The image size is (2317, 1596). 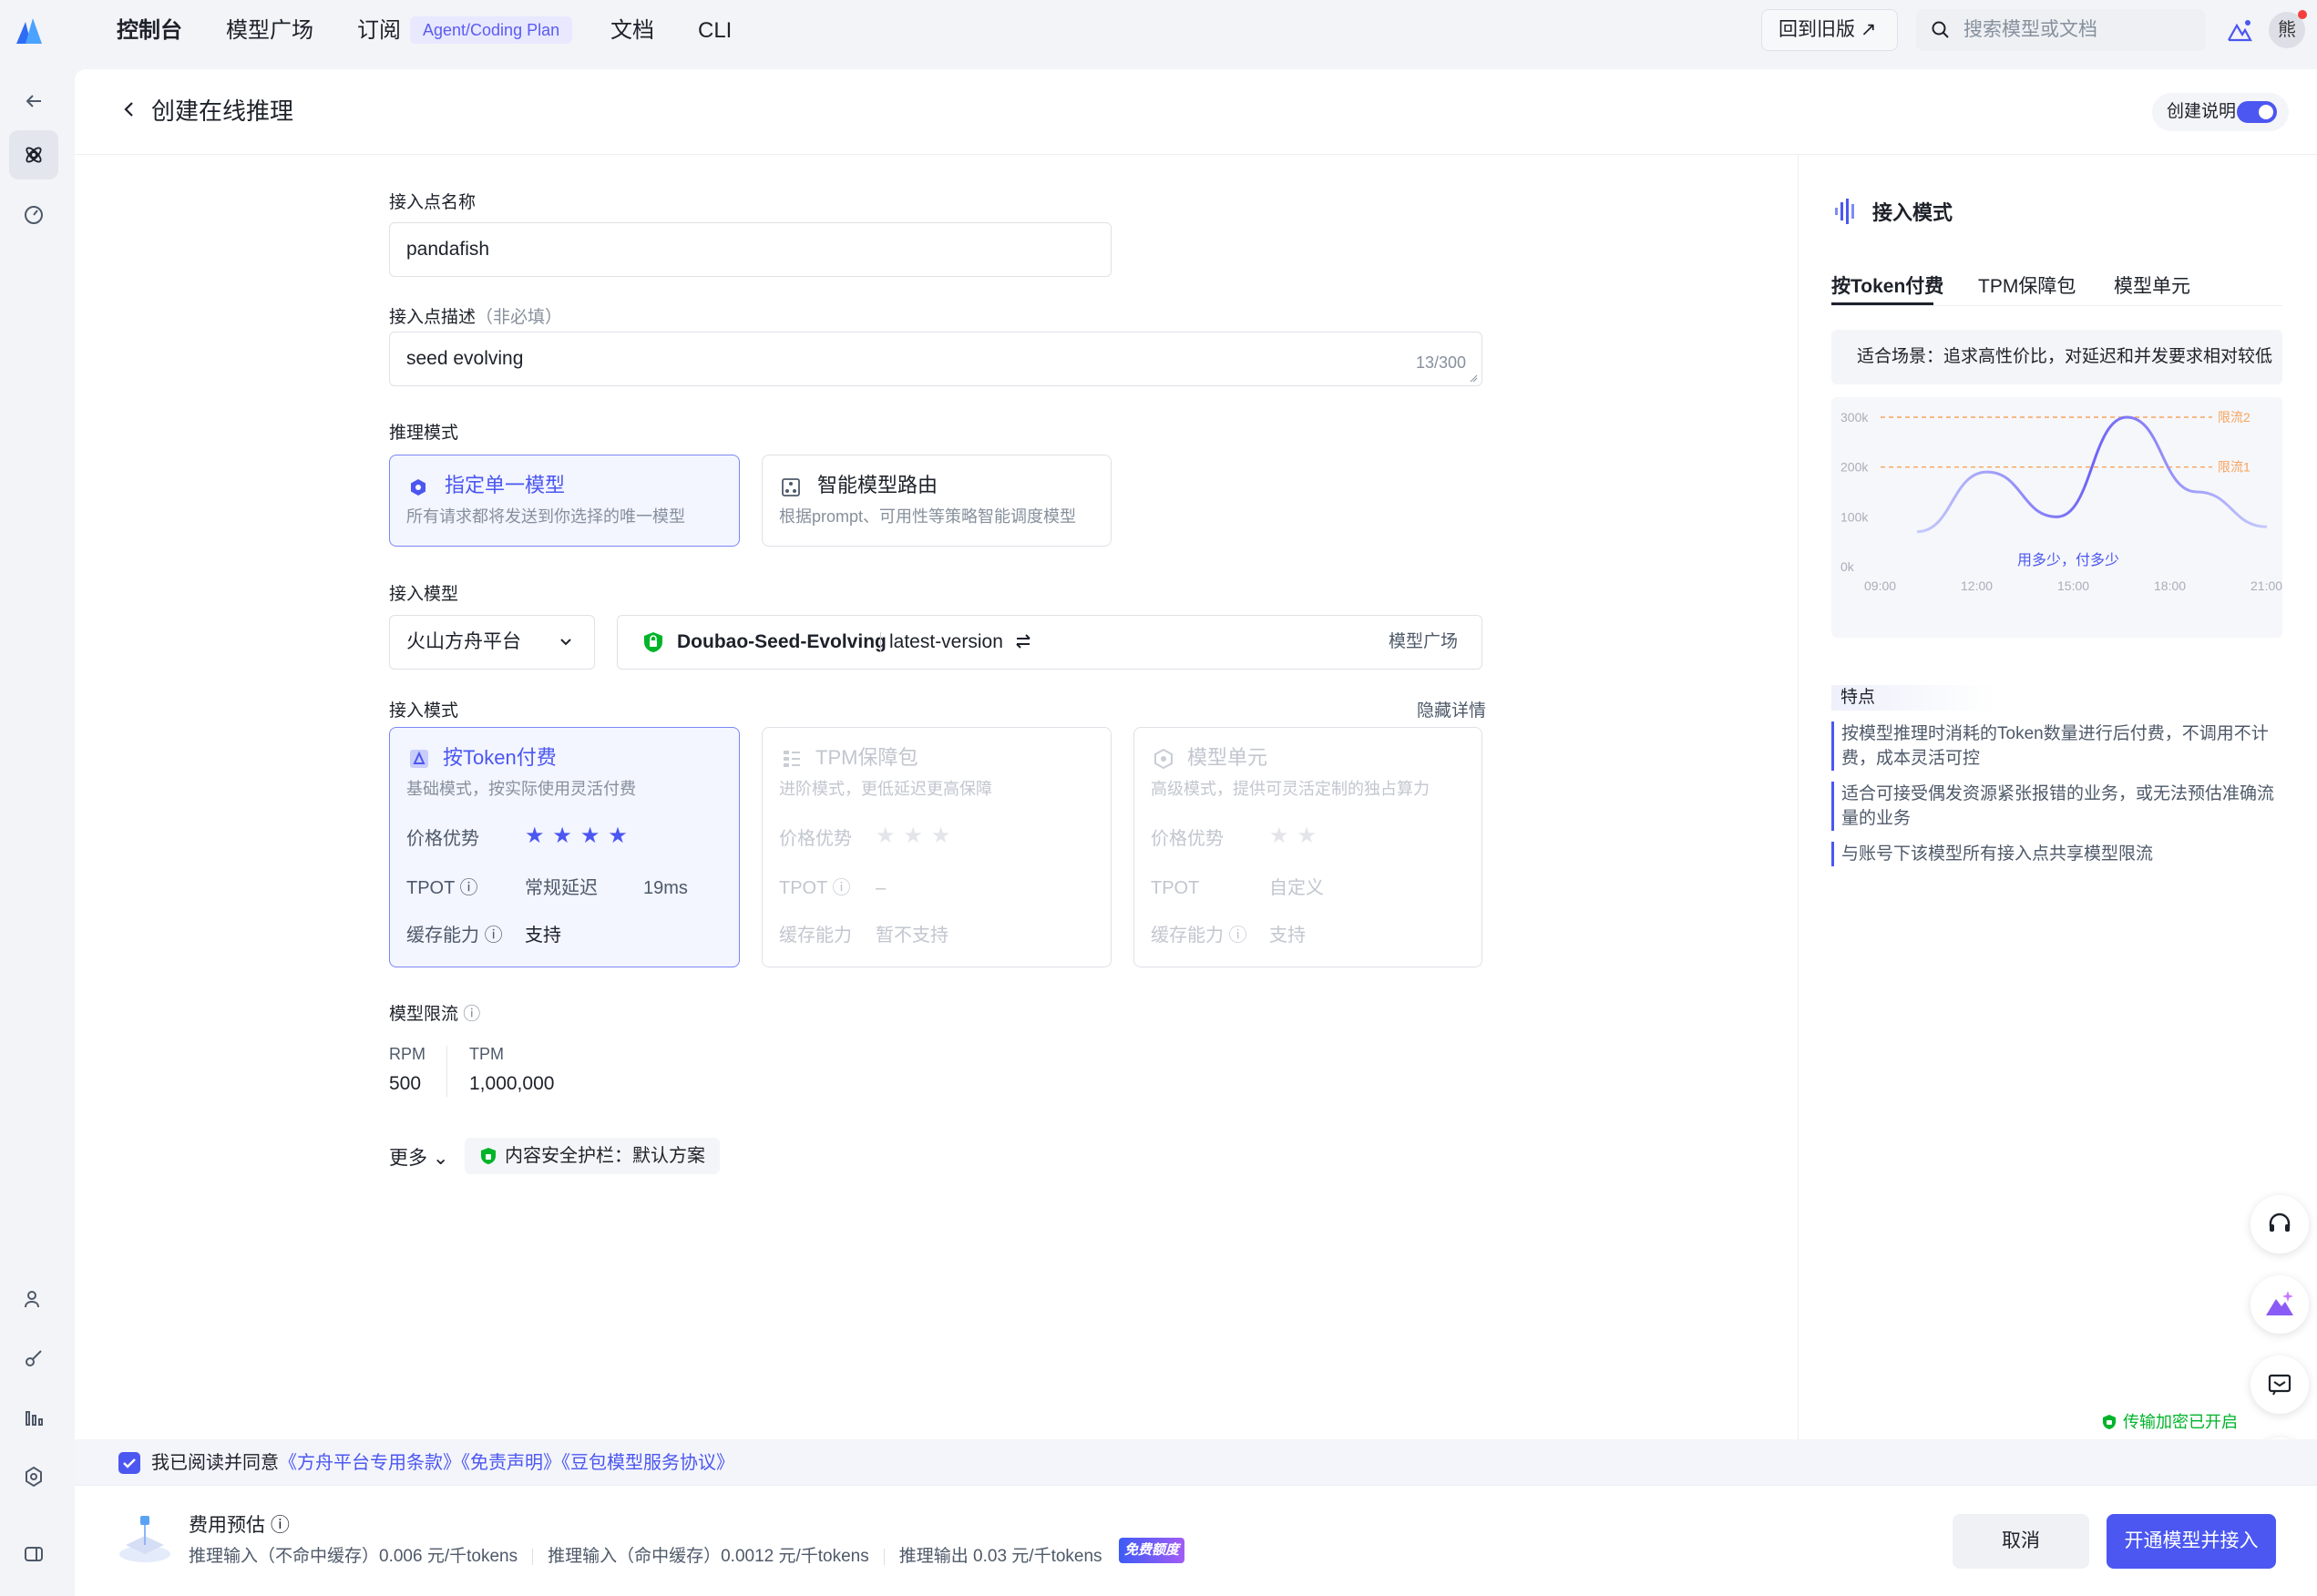 I want to click on tpot-label: TPOT, so click(x=1175, y=888).